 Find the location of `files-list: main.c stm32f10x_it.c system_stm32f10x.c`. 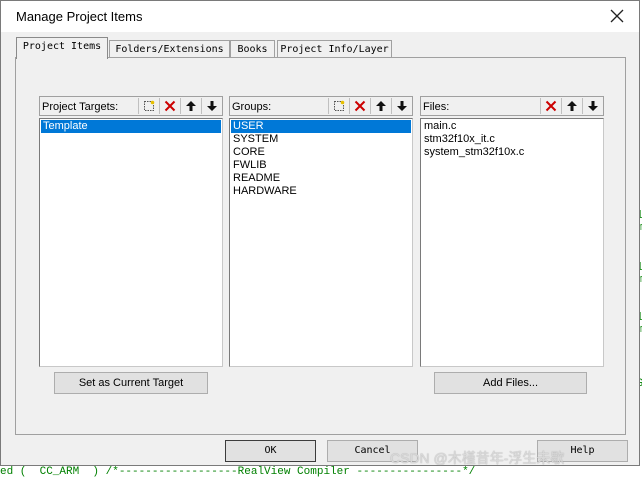

files-list: main.c stm32f10x_it.c system_stm32f10x.c is located at coordinates (512, 242).